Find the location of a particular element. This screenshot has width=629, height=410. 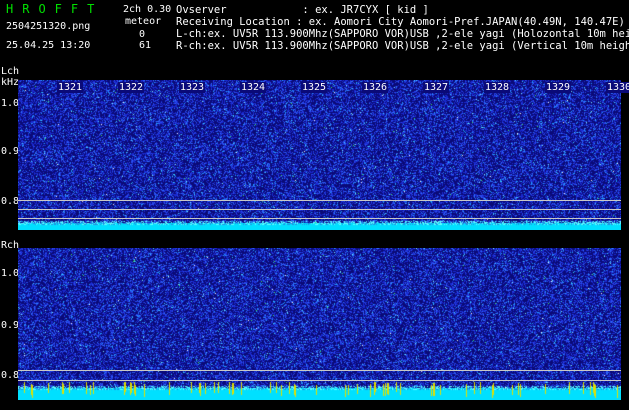

time-tick-1327: 1327 is located at coordinates (436, 87).